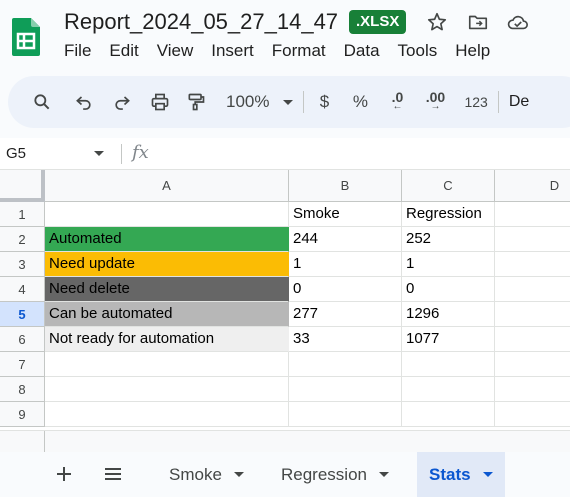  What do you see at coordinates (167, 339) in the screenshot?
I see `cell-a6: Not ready for automation` at bounding box center [167, 339].